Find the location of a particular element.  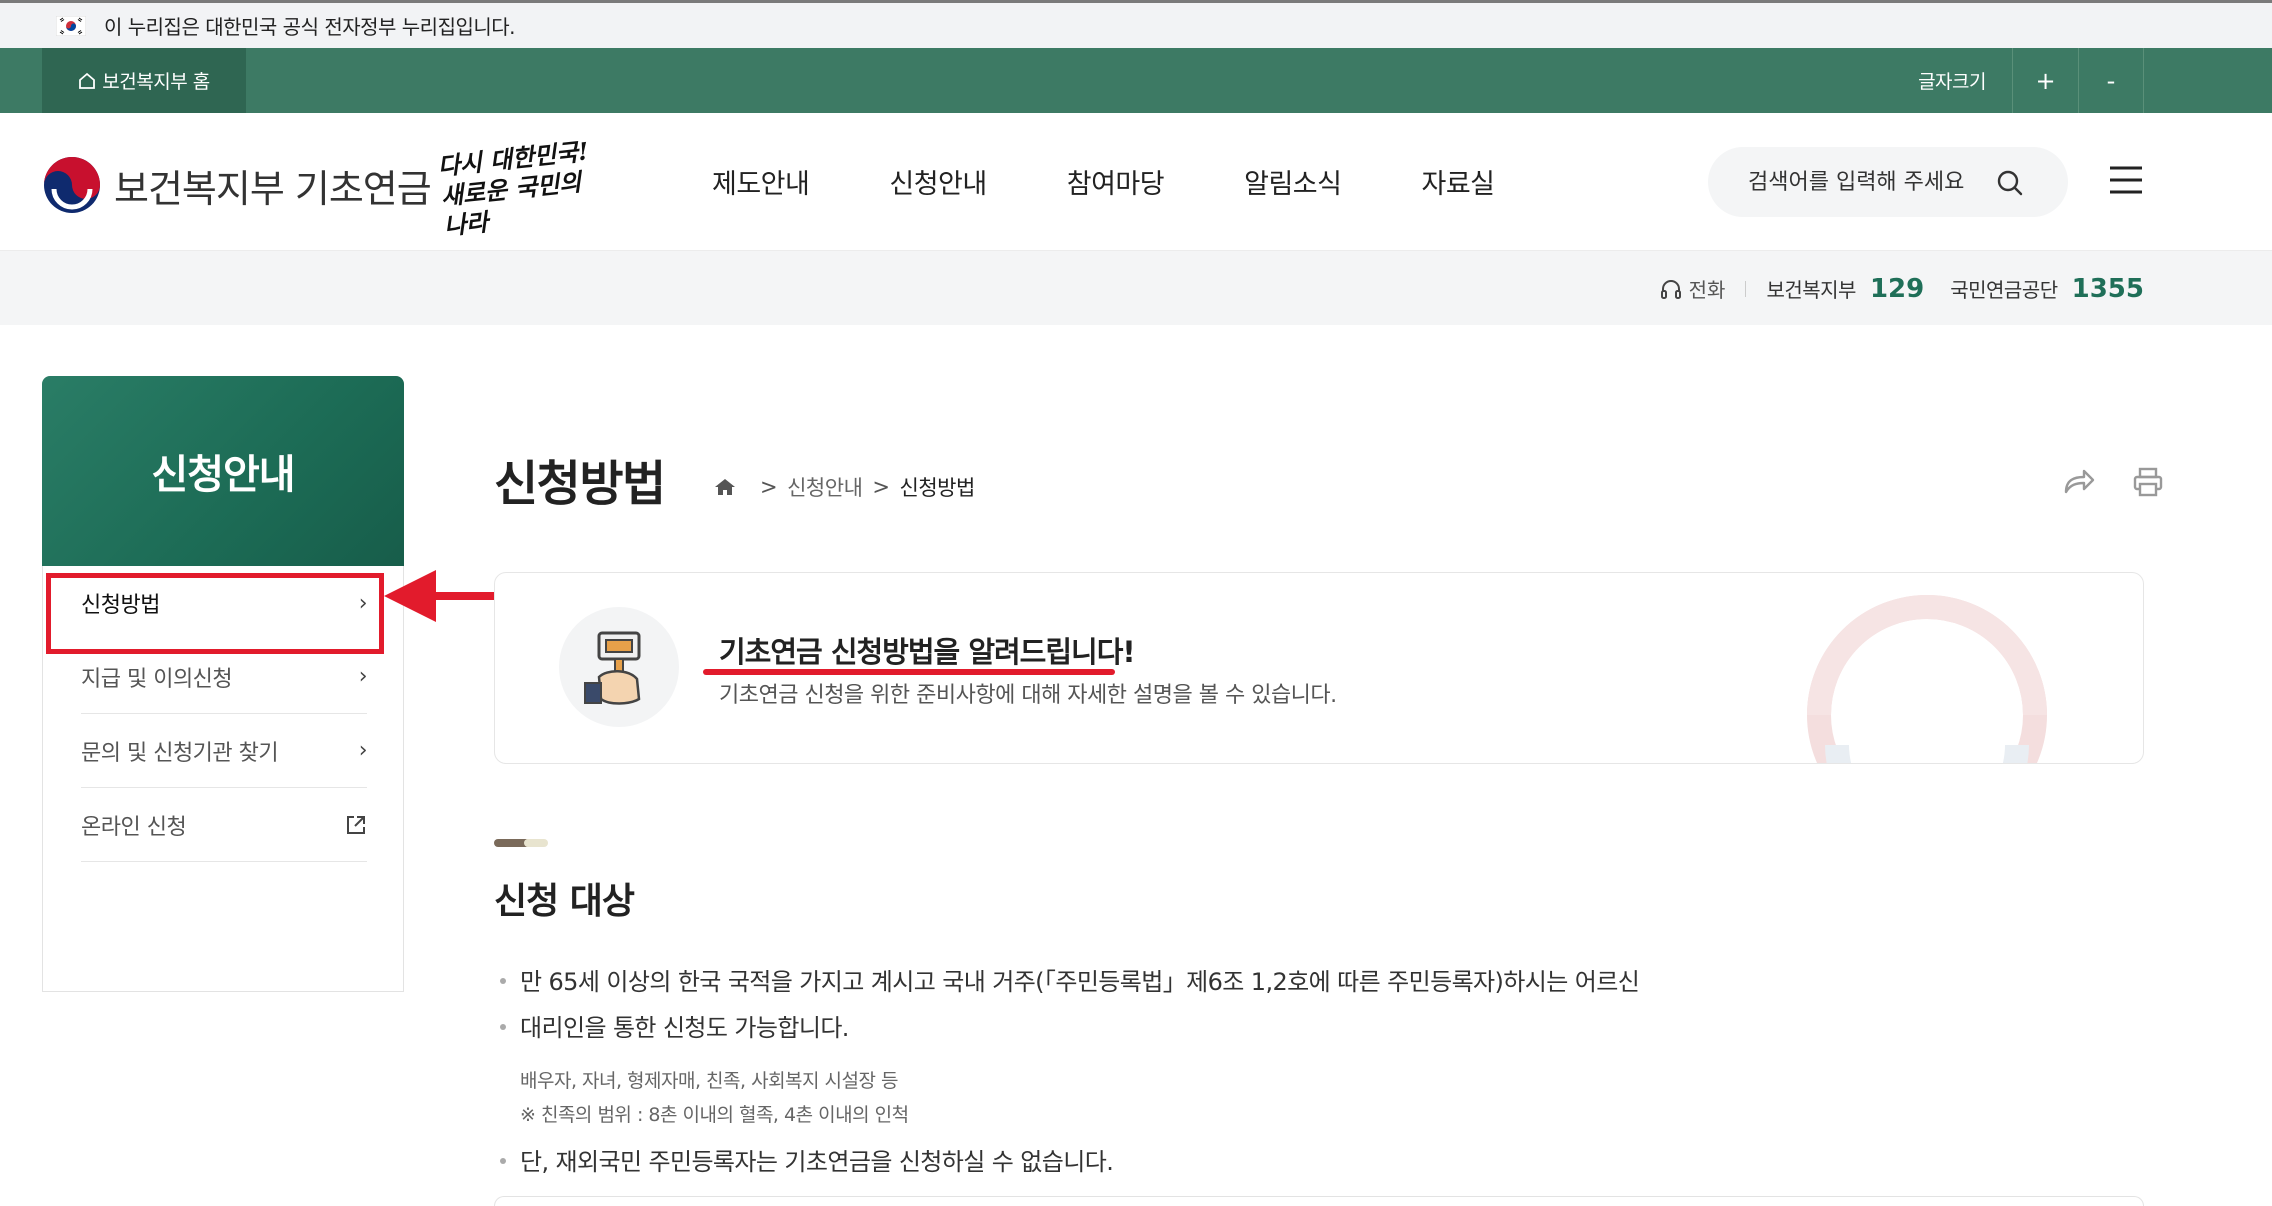

font-size-label: 글자크기 is located at coordinates (1952, 82).